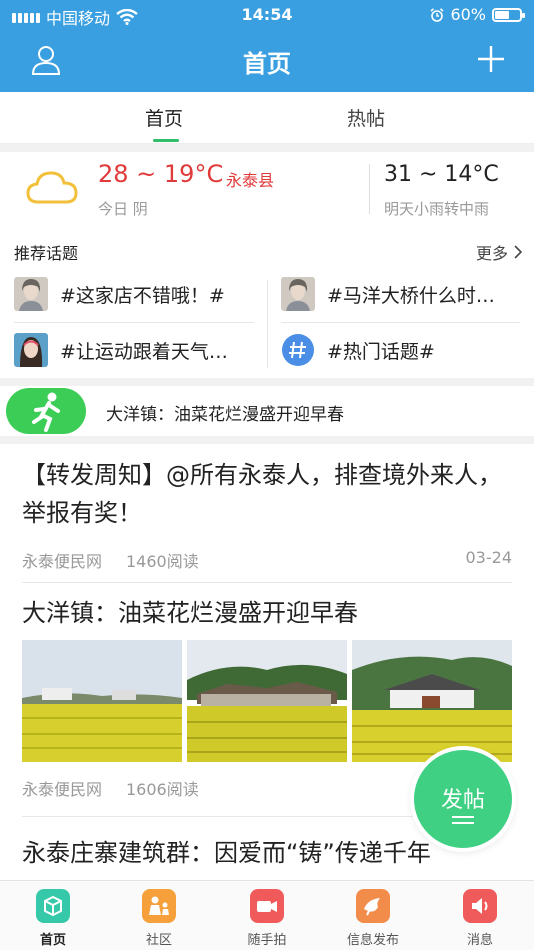 This screenshot has height=950, width=534. I want to click on running-person-icon, so click(46, 411).